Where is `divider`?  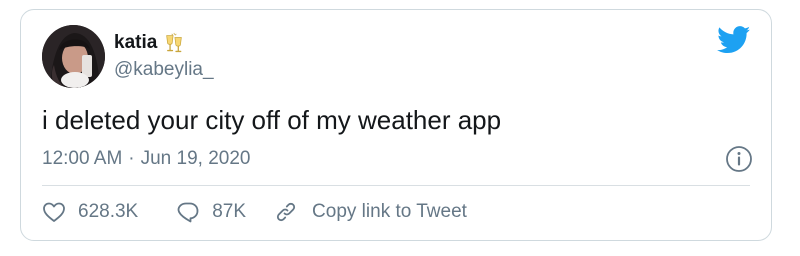 divider is located at coordinates (396, 185).